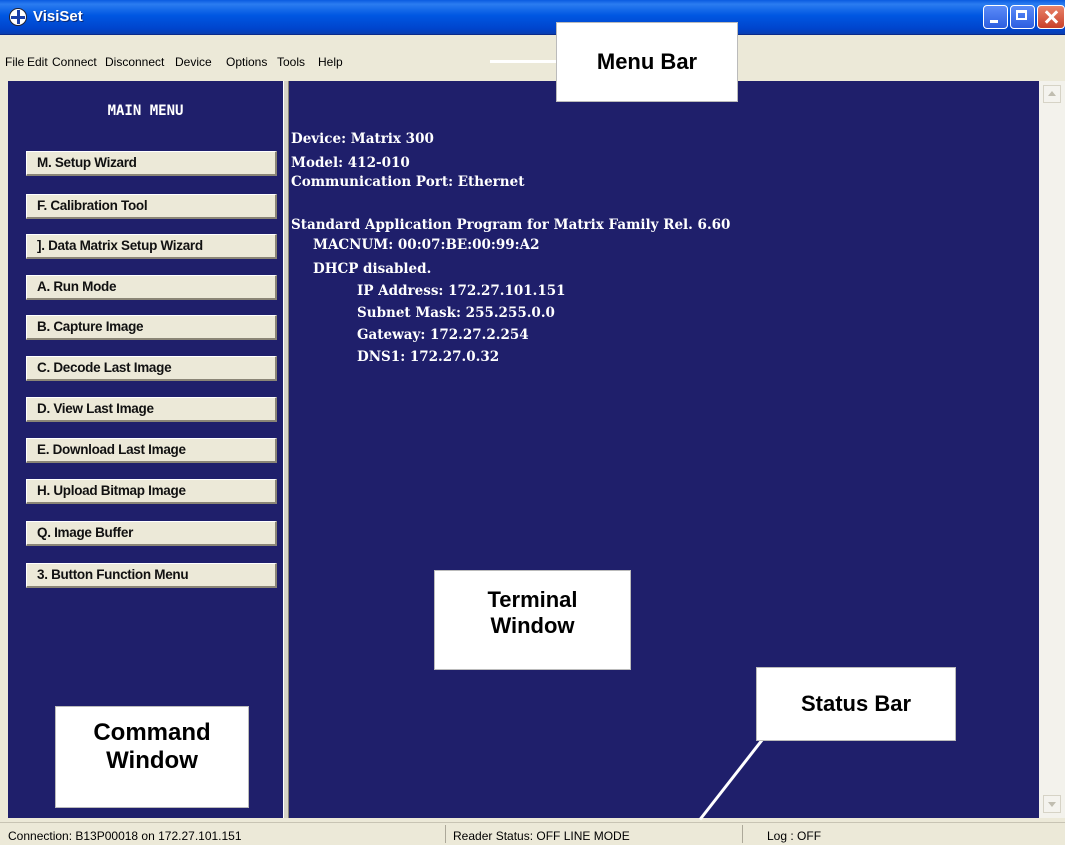 This screenshot has height=845, width=1065. What do you see at coordinates (995, 17) in the screenshot?
I see `minimize-icon` at bounding box center [995, 17].